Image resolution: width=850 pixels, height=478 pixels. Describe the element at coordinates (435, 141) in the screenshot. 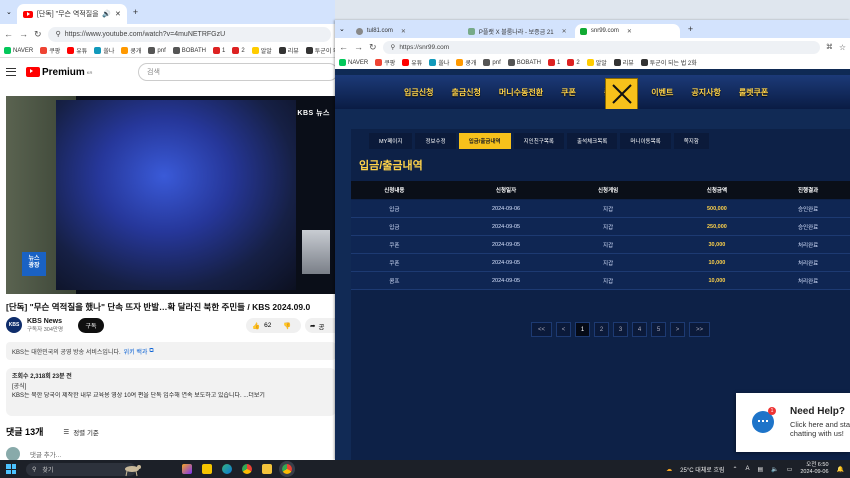

I see `subtab-edit-info: 정보수정` at that location.